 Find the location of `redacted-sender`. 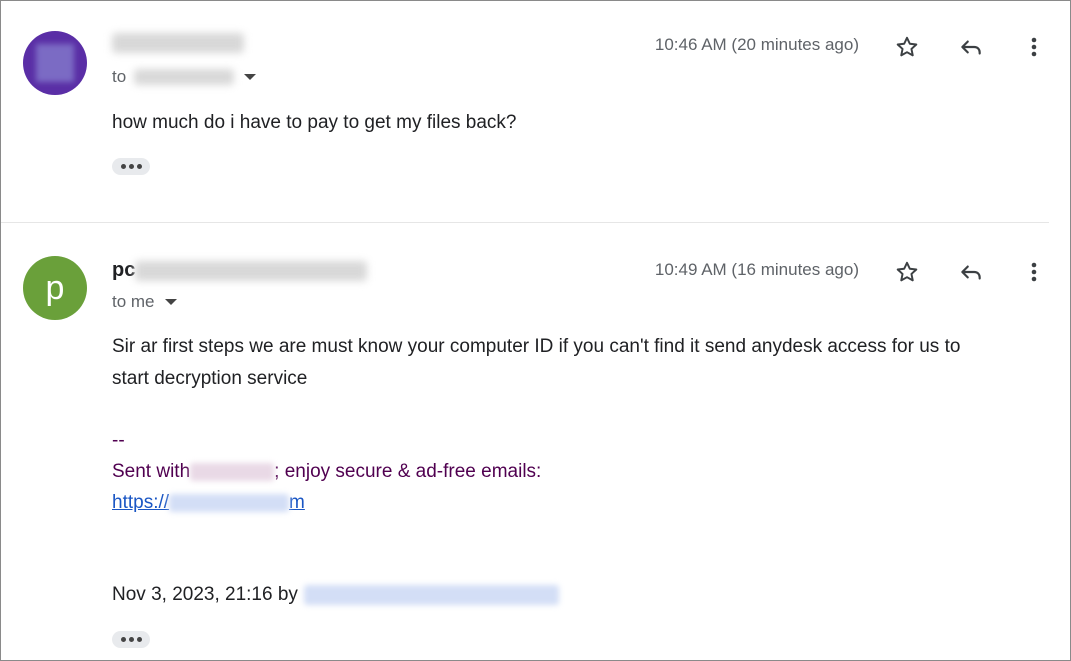

redacted-sender is located at coordinates (178, 42).